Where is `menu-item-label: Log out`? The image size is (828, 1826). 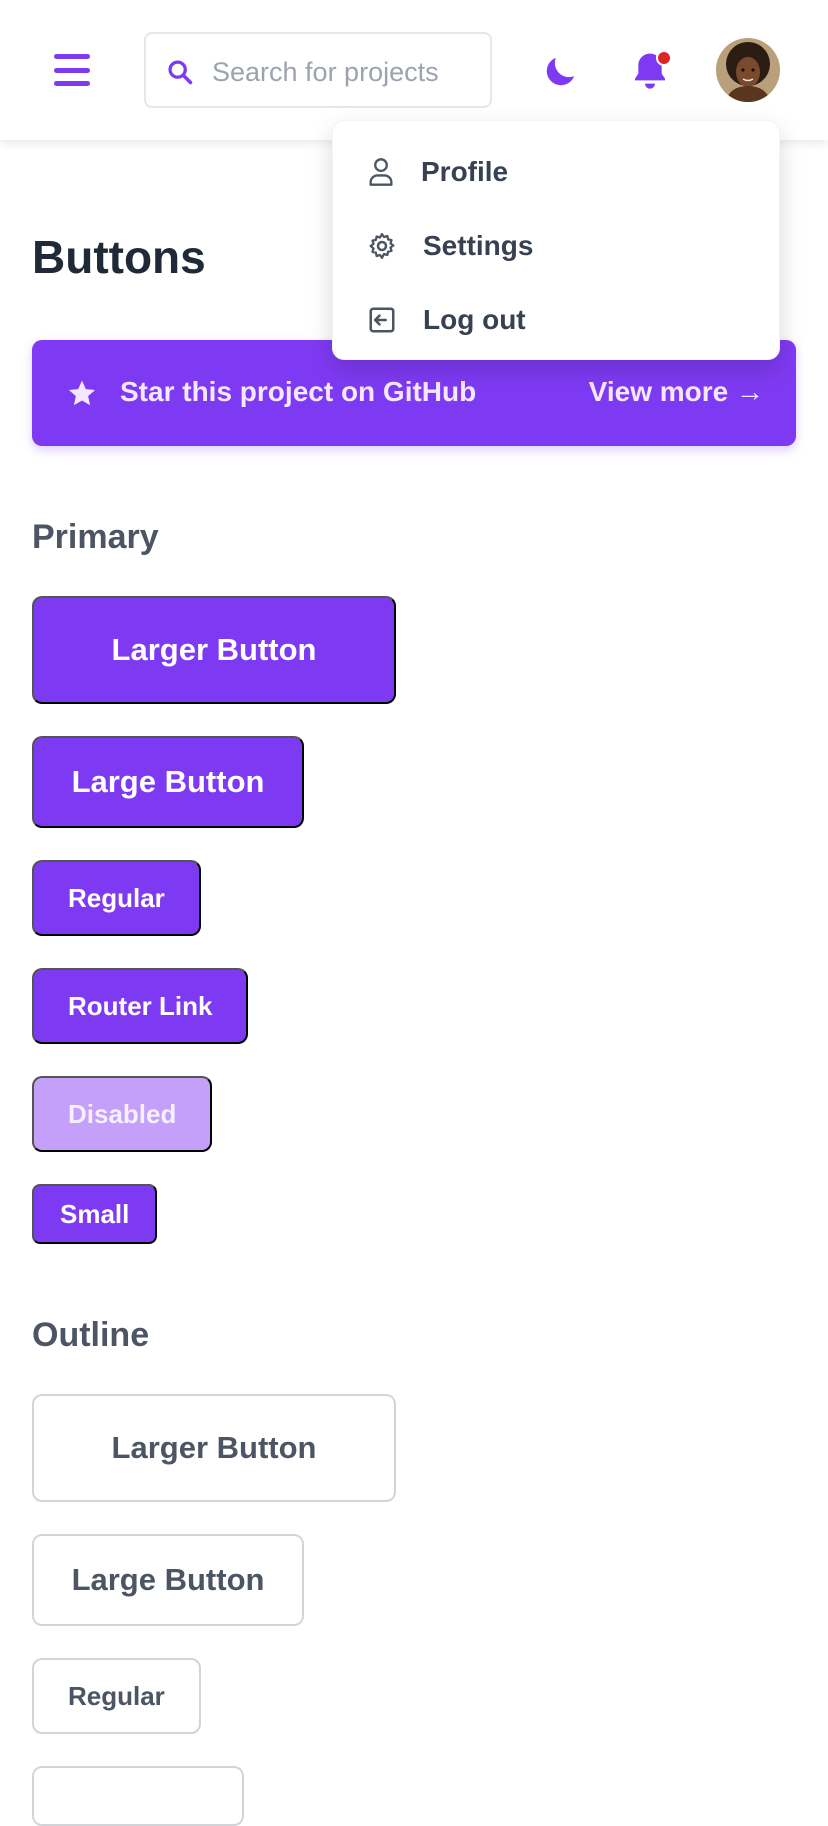
menu-item-label: Log out is located at coordinates (474, 319).